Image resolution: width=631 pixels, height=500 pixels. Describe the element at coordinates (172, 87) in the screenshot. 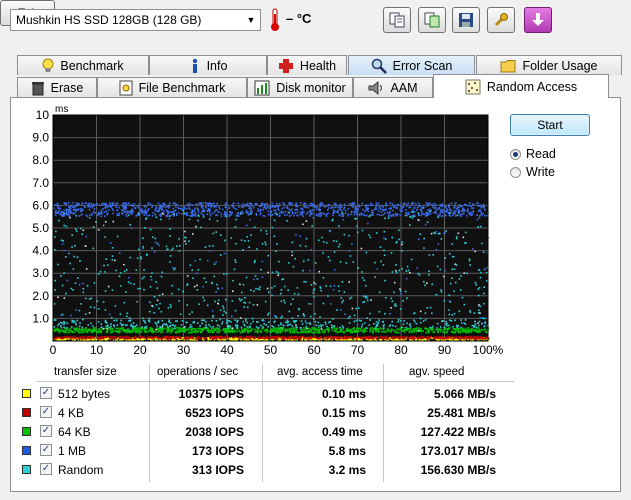

I see `tab-file-benchmark: File Benchmark` at that location.